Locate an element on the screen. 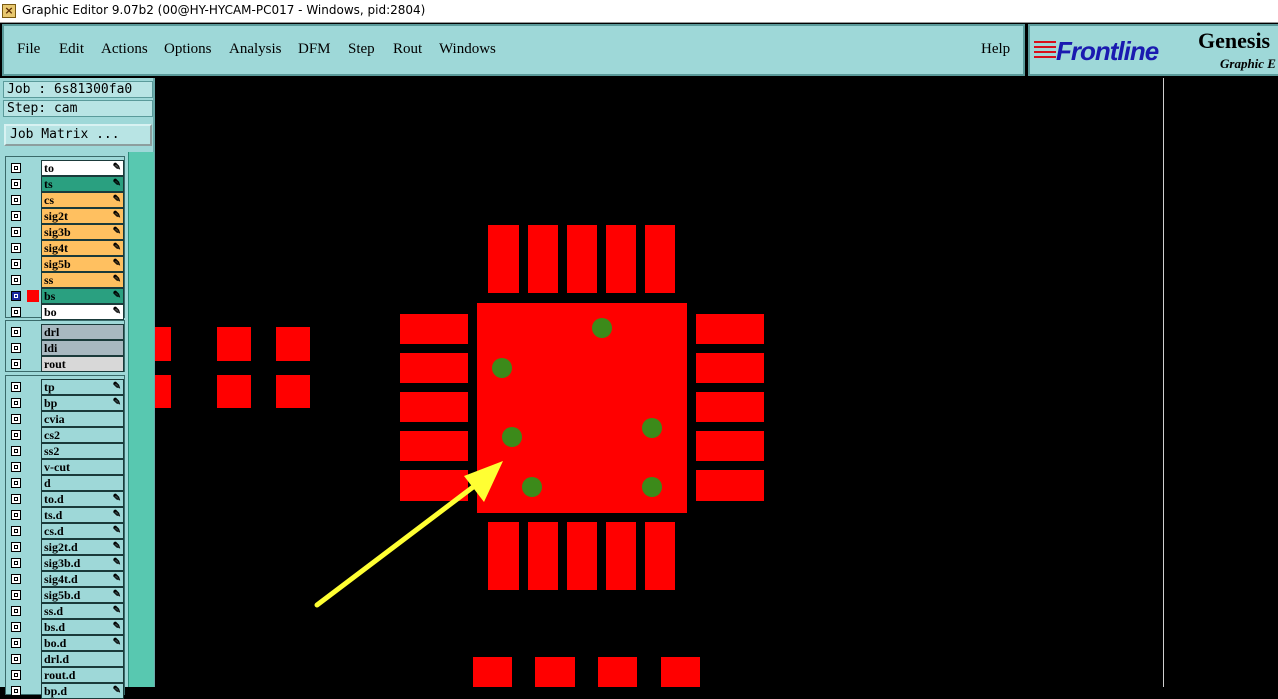 The height and width of the screenshot is (699, 1278). layer-row-ts.d: ts.d ✎ is located at coordinates (65, 515).